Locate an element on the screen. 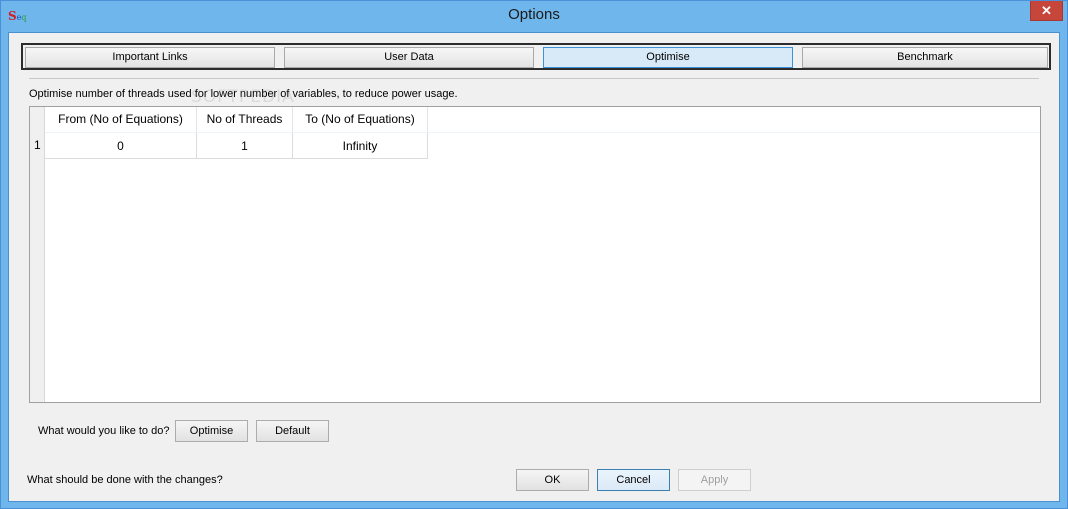 Image resolution: width=1068 pixels, height=509 pixels. close-button: ✕ is located at coordinates (1046, 11).